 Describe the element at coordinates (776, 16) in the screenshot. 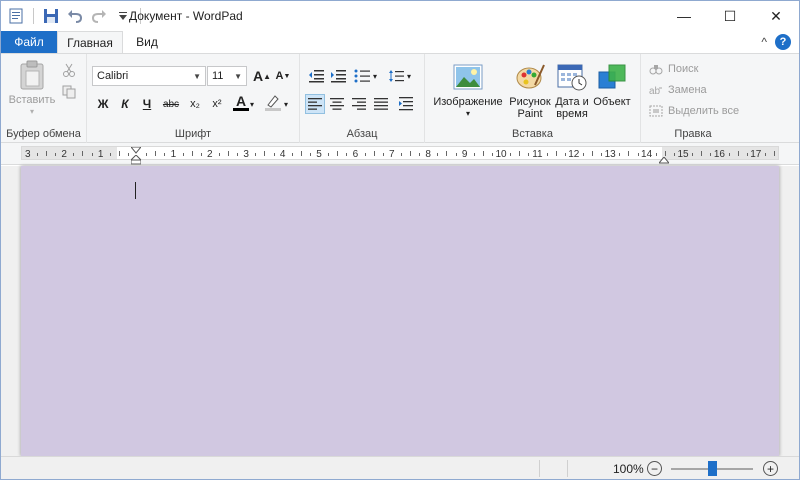

I see `close-button: ✕` at that location.